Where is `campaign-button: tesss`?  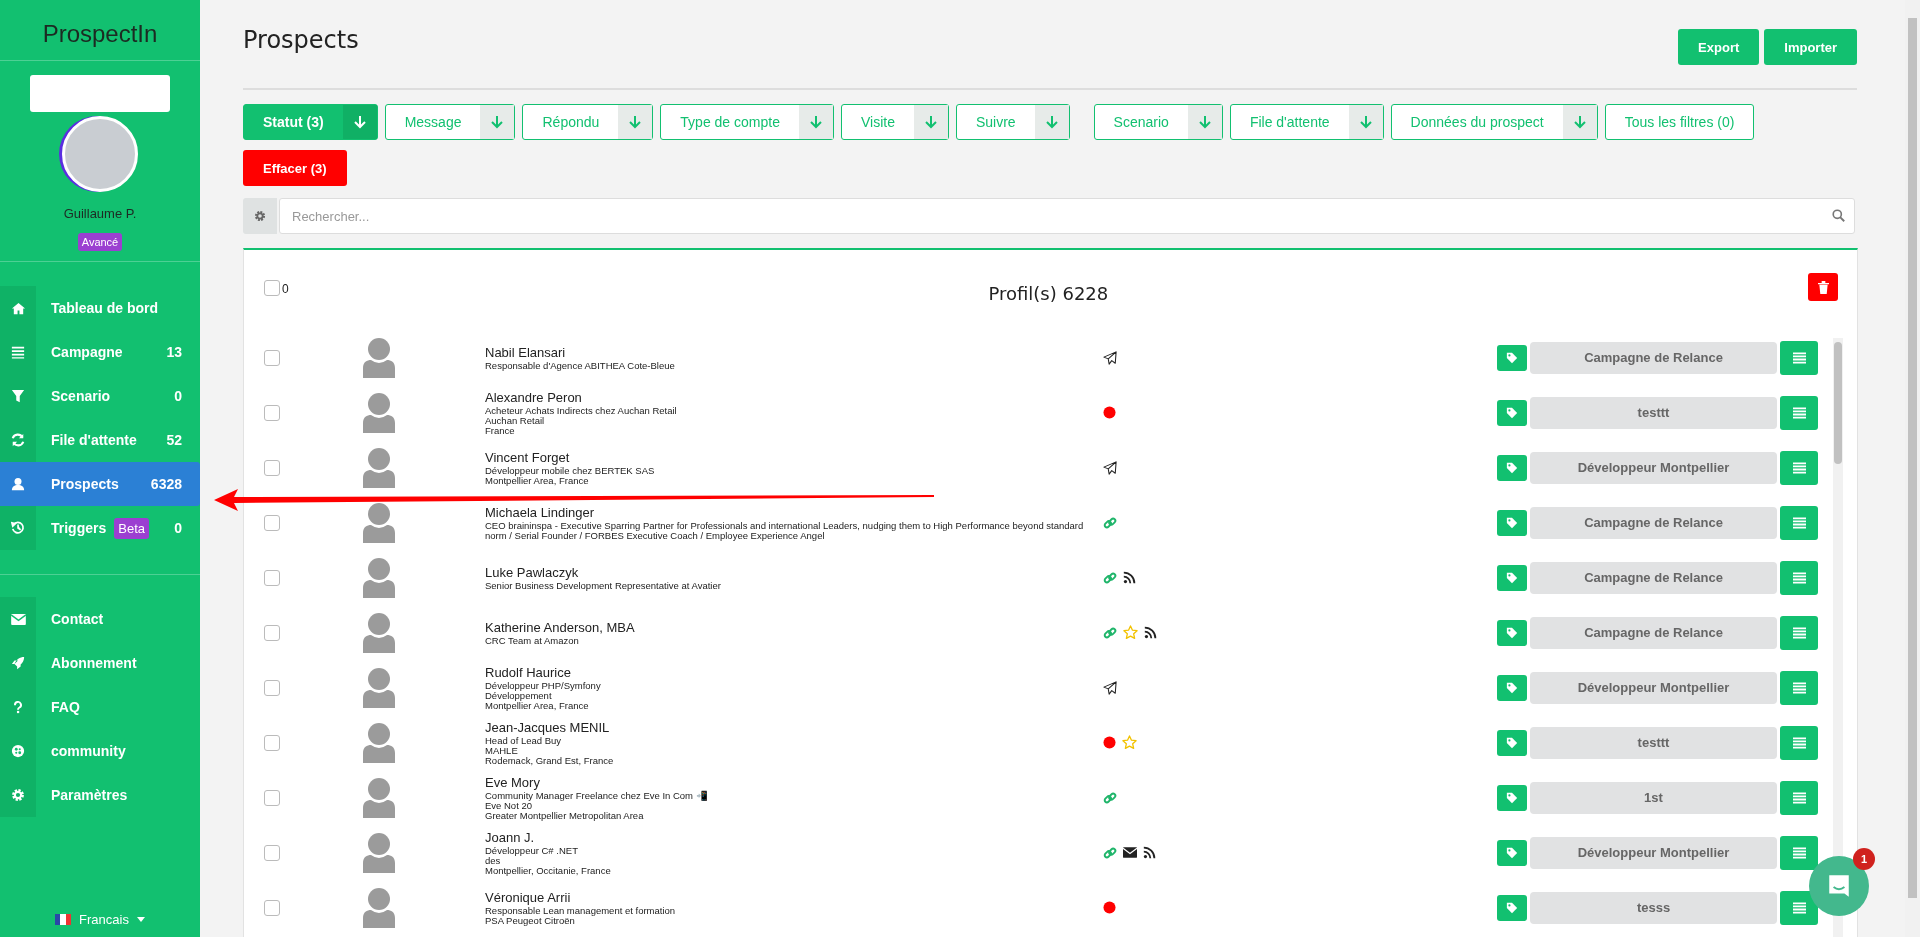
campaign-button: tesss is located at coordinates (1653, 907).